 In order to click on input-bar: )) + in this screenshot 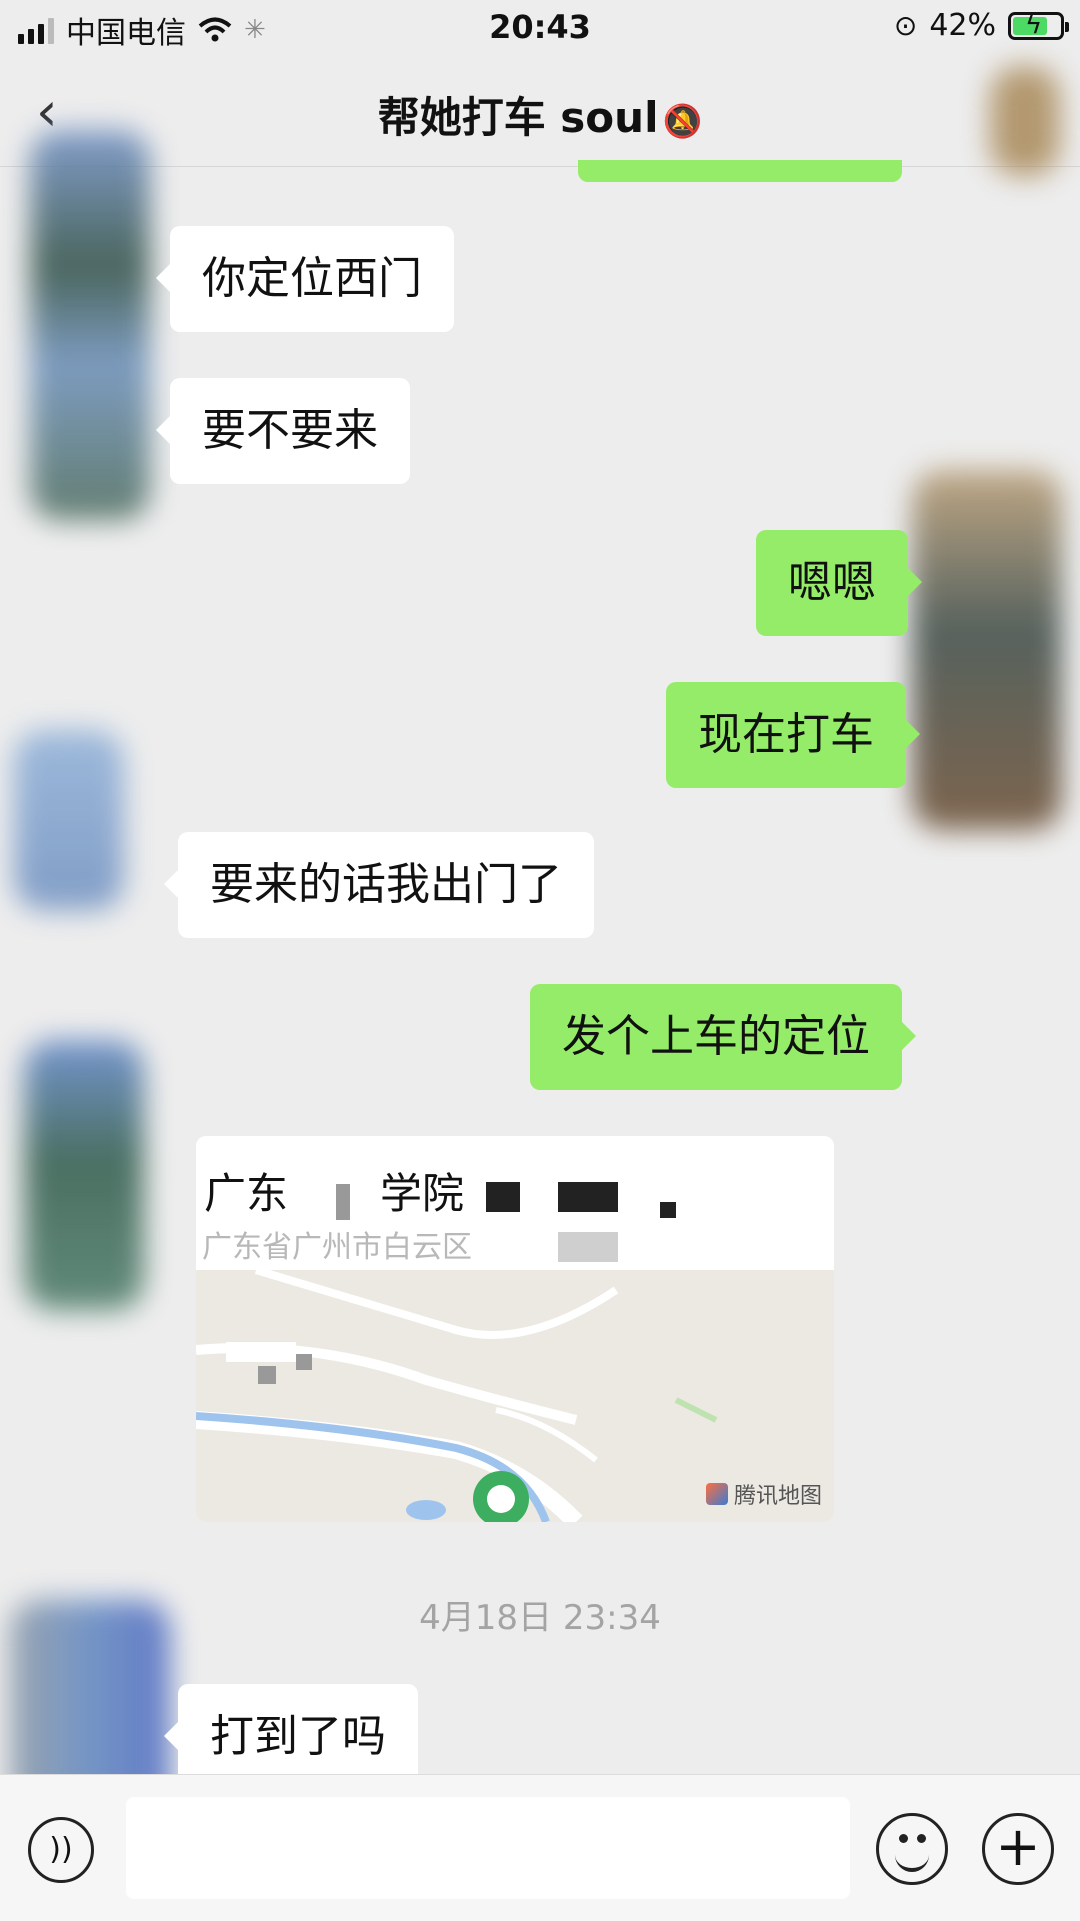, I will do `click(540, 1847)`.